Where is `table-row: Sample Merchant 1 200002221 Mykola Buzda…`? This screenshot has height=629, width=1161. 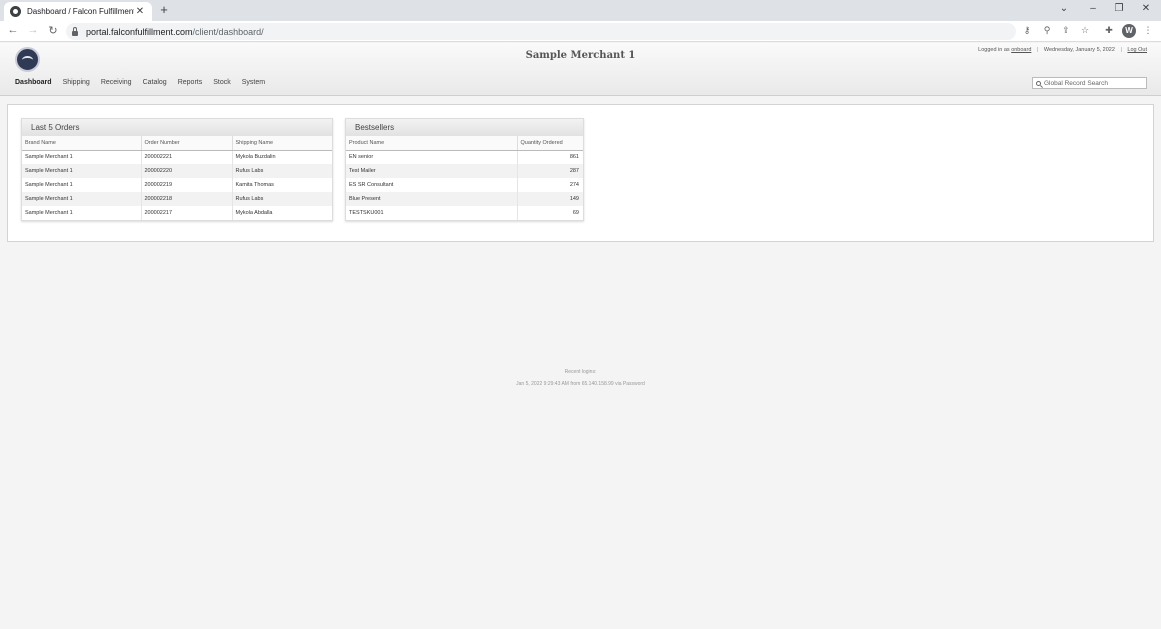 table-row: Sample Merchant 1 200002221 Mykola Buzda… is located at coordinates (177, 157).